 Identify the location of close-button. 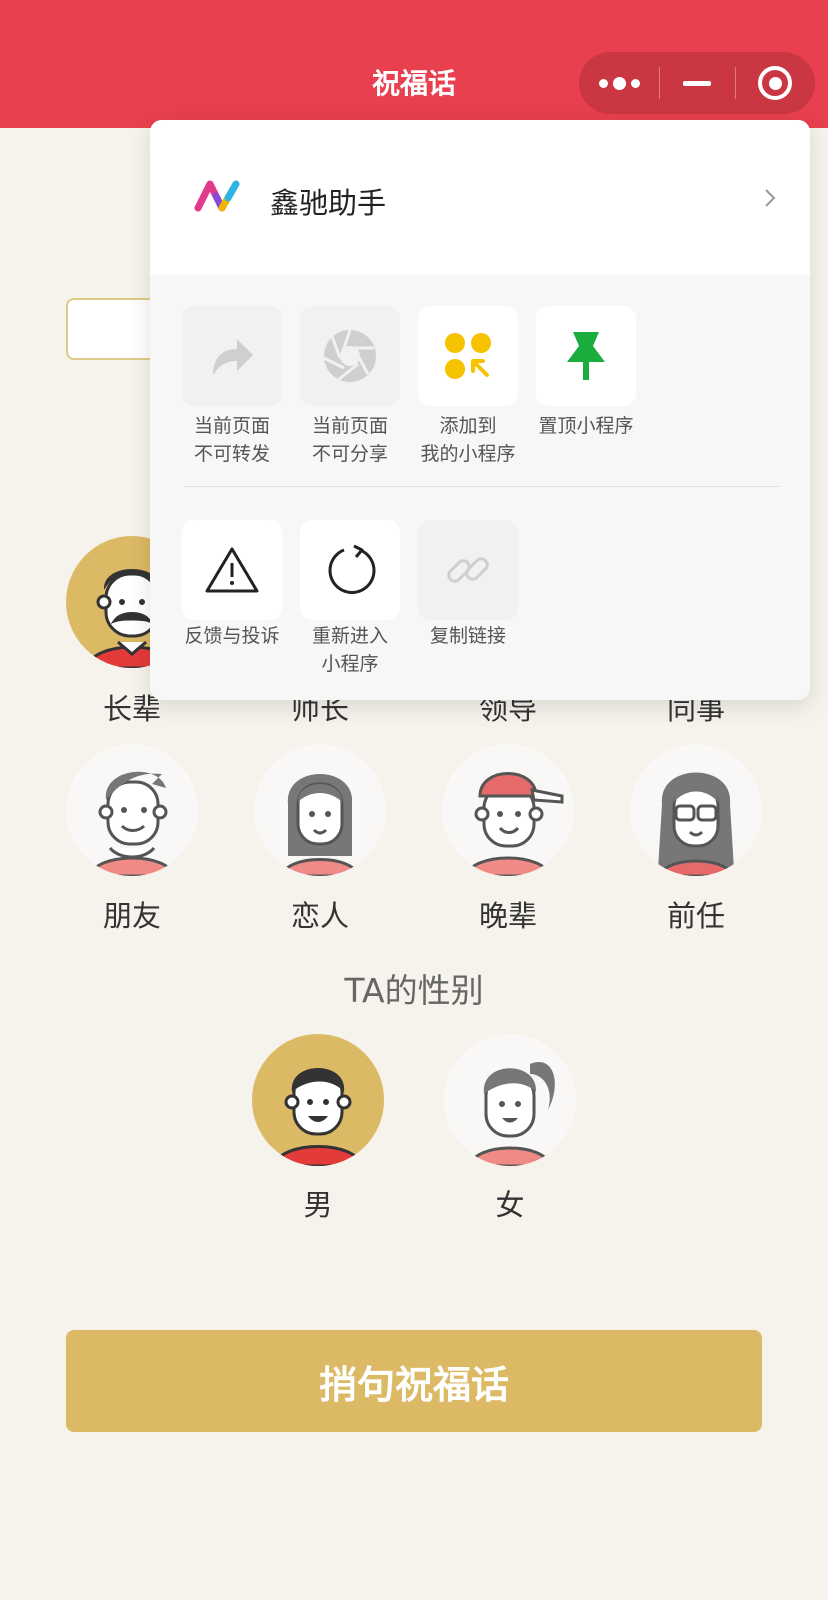
(775, 83).